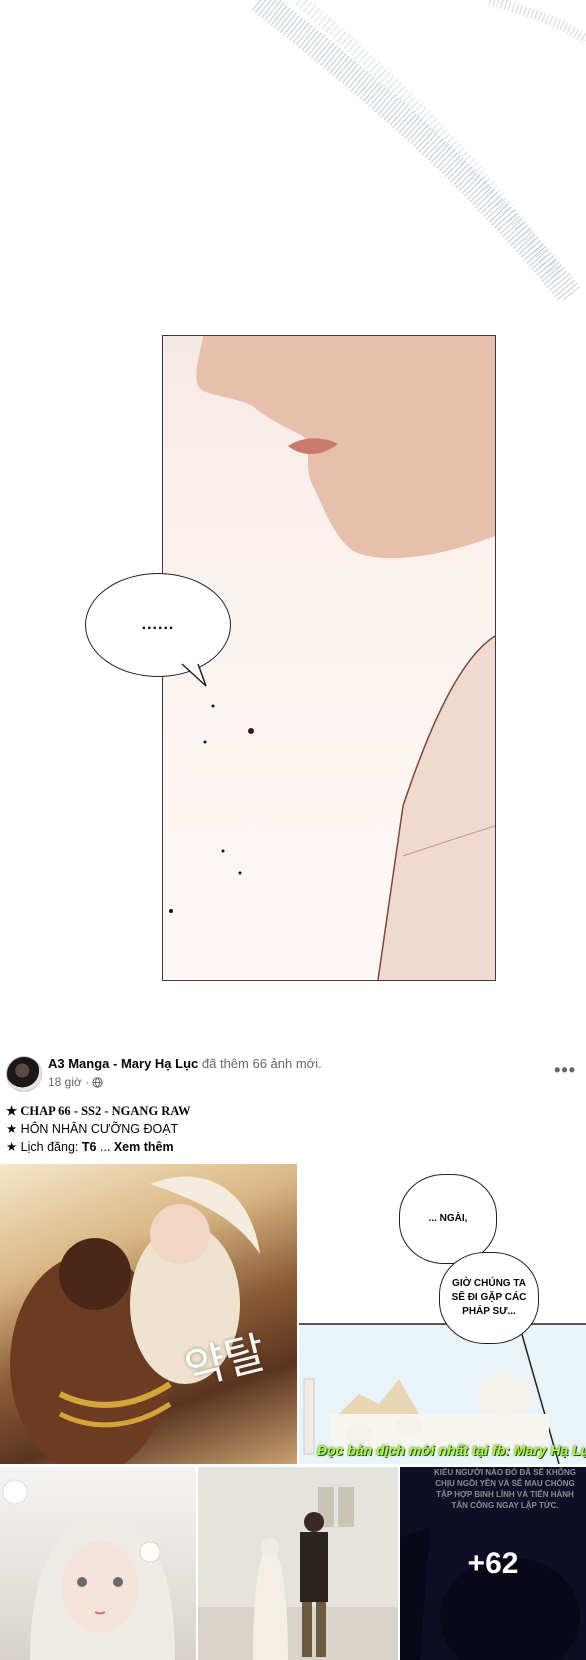 This screenshot has height=1660, width=586. What do you see at coordinates (68, 1082) in the screenshot?
I see `post-timestamp: 18 giờ ·` at bounding box center [68, 1082].